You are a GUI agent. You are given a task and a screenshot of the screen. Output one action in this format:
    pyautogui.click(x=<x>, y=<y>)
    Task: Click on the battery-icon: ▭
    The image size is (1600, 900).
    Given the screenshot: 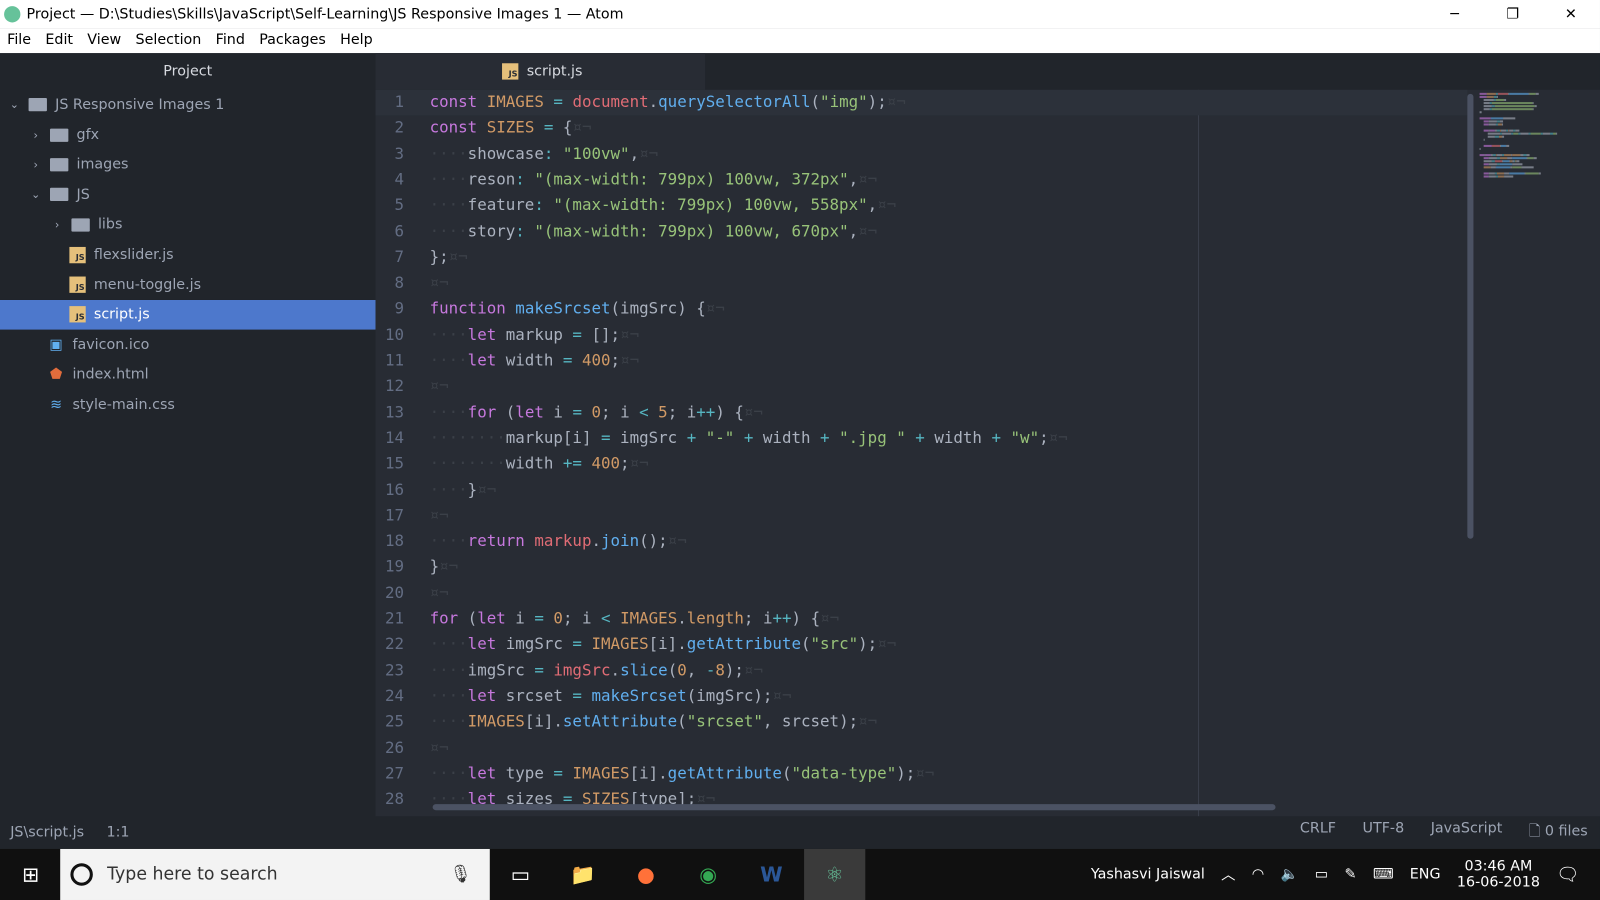 What is the action you would take?
    pyautogui.click(x=1322, y=874)
    